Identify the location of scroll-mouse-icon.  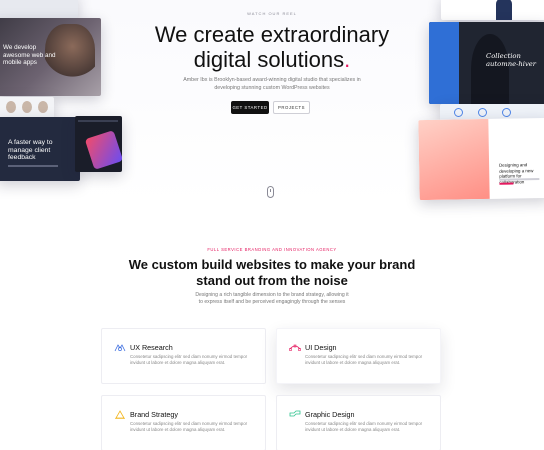
(270, 192).